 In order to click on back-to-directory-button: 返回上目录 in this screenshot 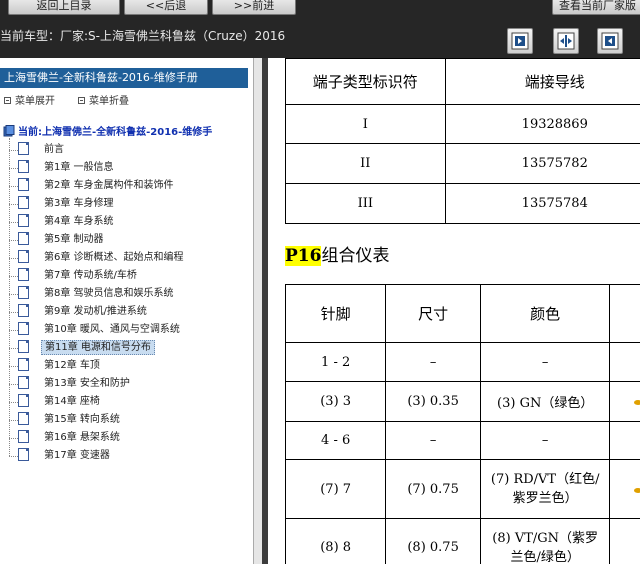, I will do `click(64, 7)`.